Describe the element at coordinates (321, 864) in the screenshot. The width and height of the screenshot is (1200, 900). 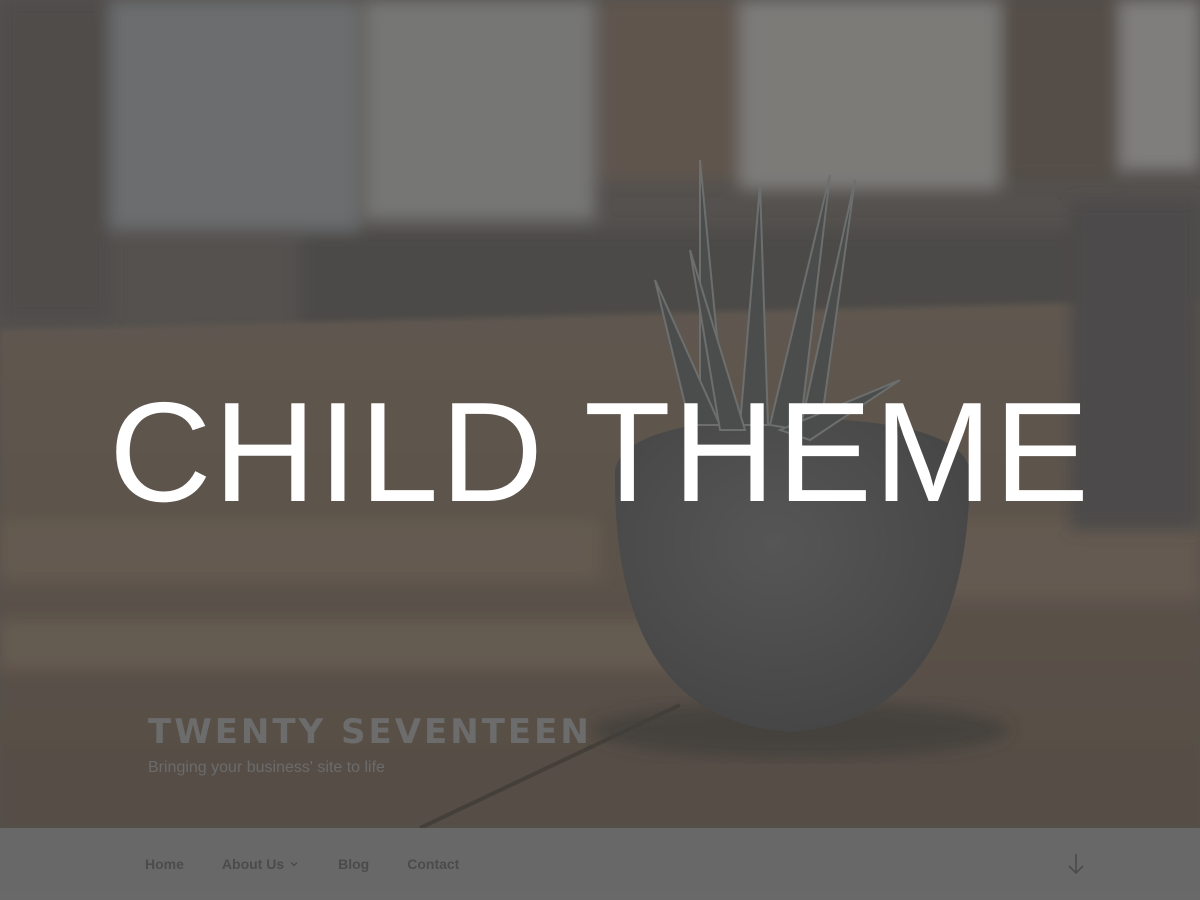
I see `nav-menu: Home About Us Blog Contact` at that location.